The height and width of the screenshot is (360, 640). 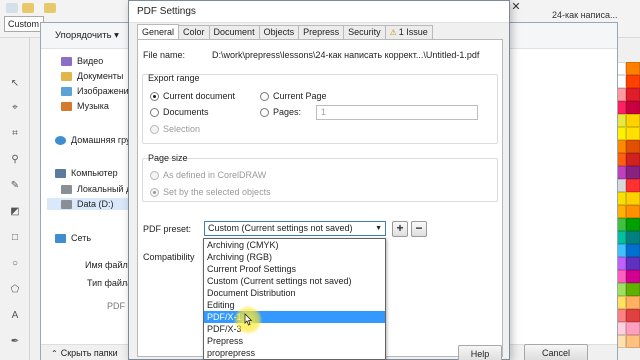 What do you see at coordinates (194, 32) in the screenshot?
I see `tab-color: Color` at bounding box center [194, 32].